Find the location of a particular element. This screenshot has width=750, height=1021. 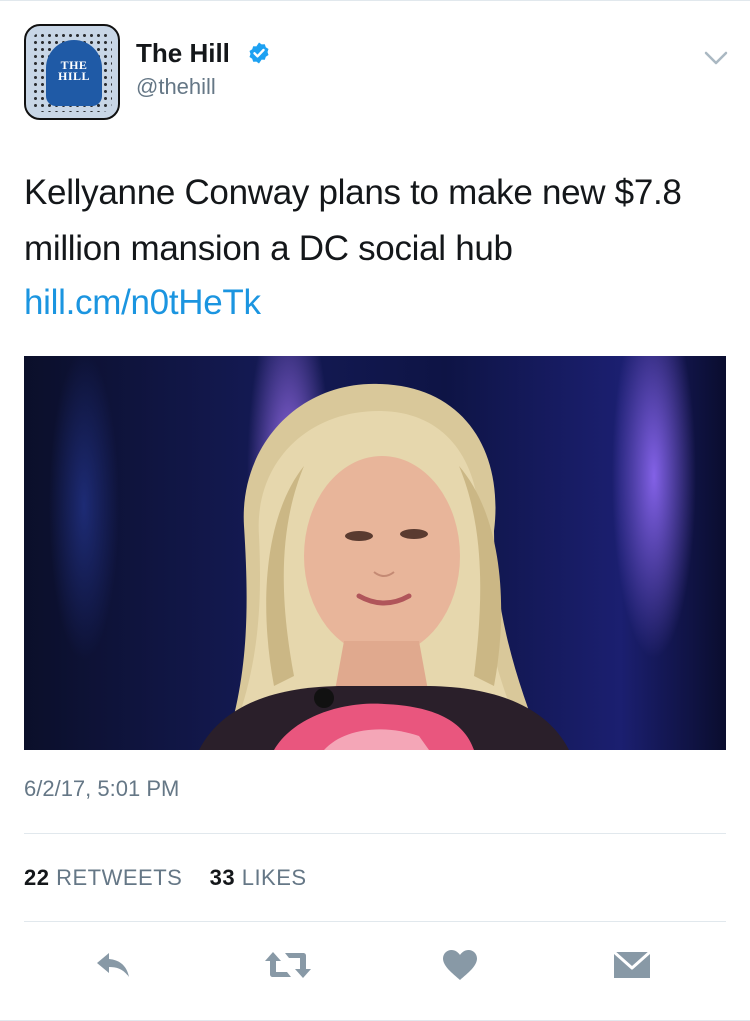

likes-label: LIKES is located at coordinates (274, 877).